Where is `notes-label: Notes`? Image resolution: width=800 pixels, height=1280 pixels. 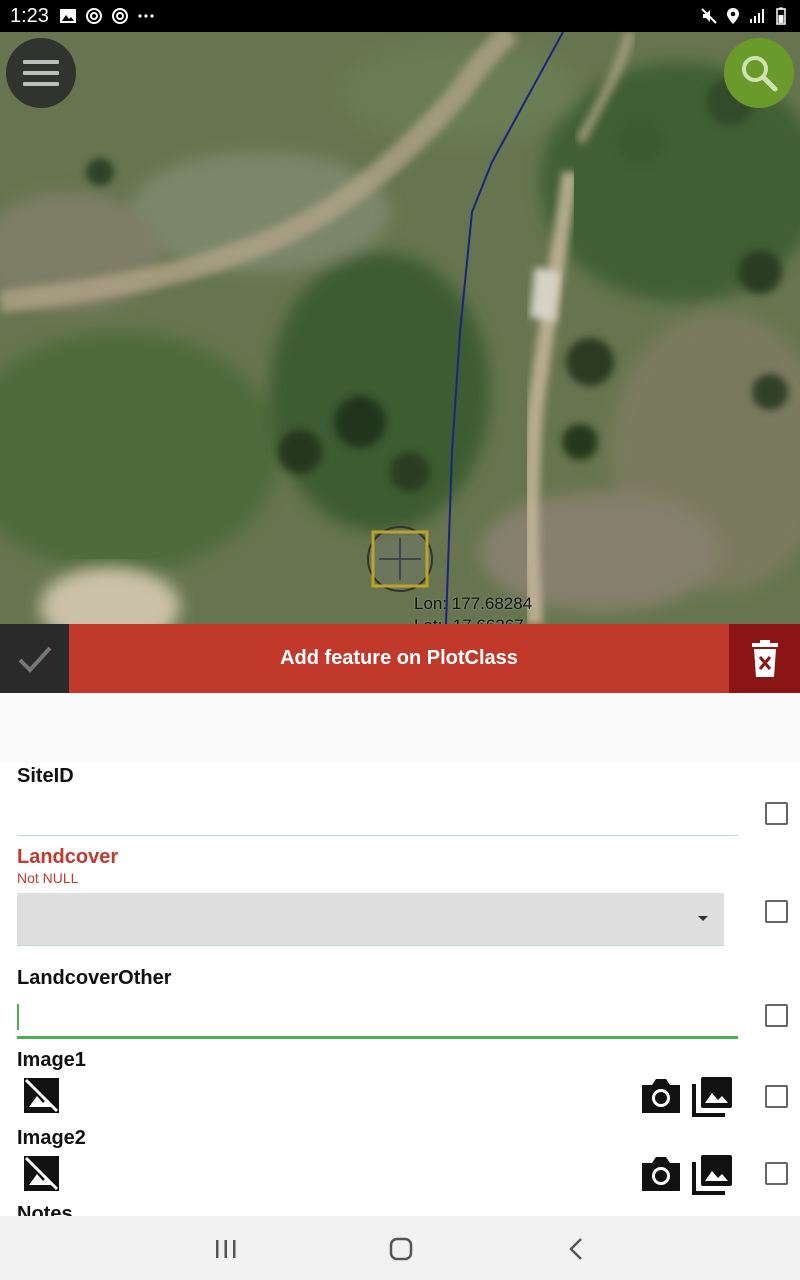
notes-label: Notes is located at coordinates (45, 1209).